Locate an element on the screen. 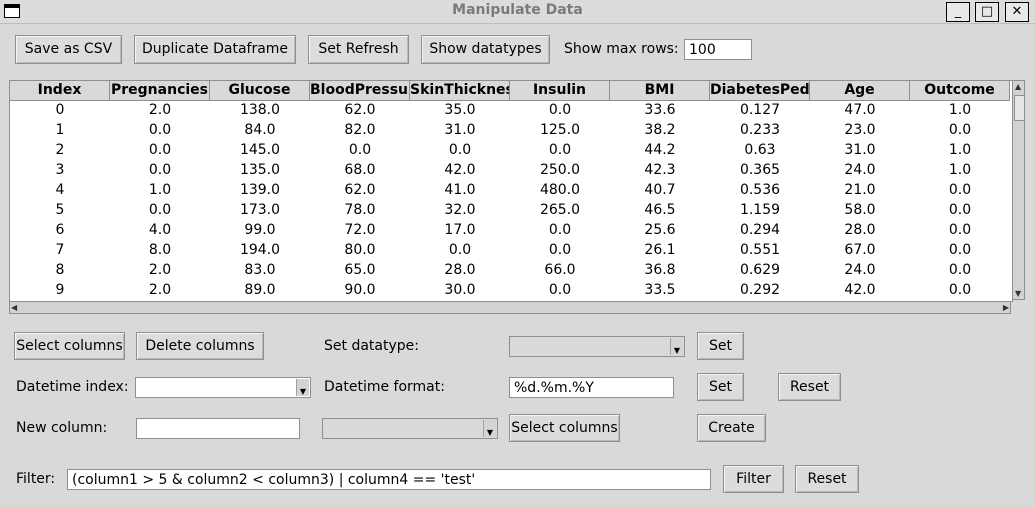  datetime-format-input: %d.%m.%Y is located at coordinates (591, 387).